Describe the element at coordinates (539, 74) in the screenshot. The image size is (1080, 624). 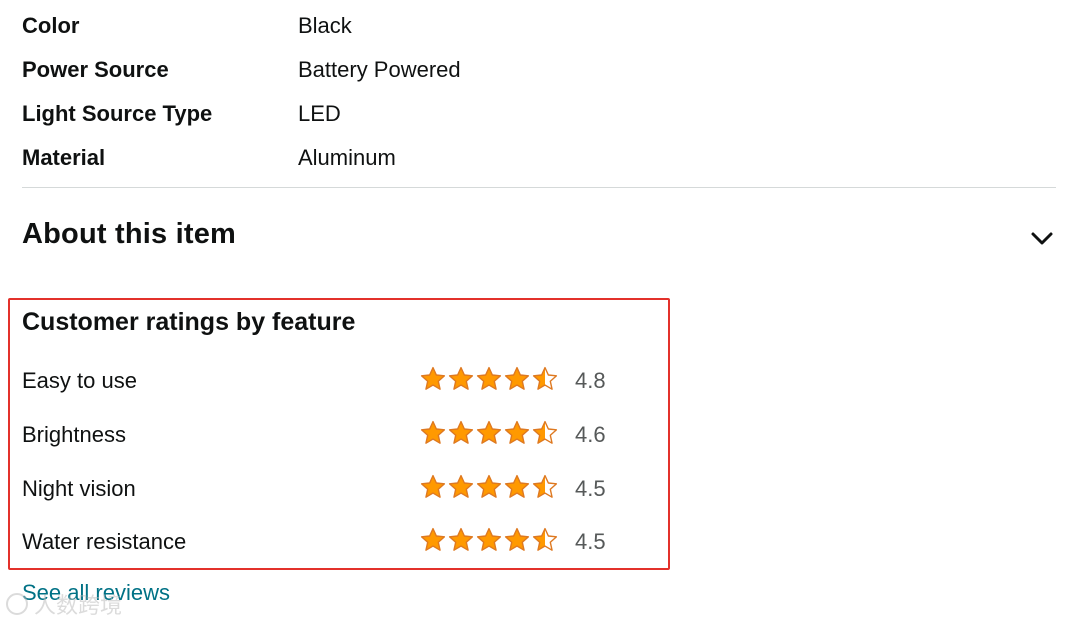
I see `spec-row-power-source: Power Source Battery Powered` at that location.